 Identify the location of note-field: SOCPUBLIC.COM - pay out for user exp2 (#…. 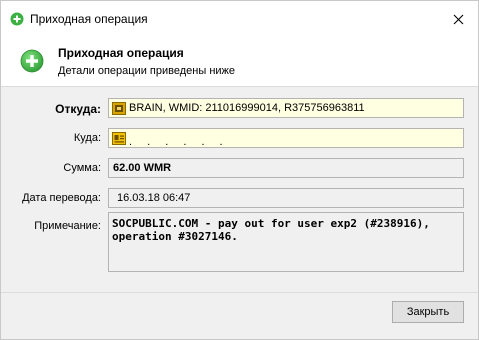
(286, 242).